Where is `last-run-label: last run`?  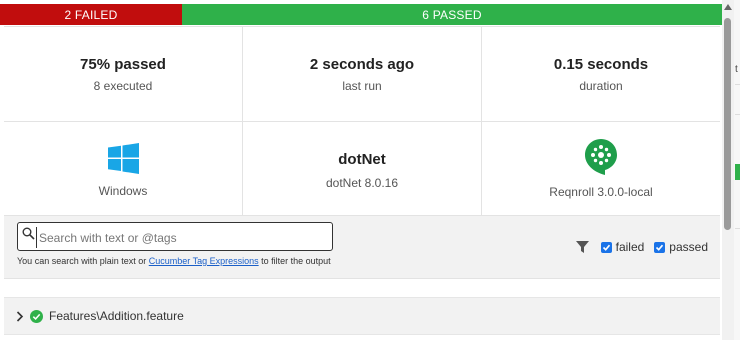 last-run-label: last run is located at coordinates (362, 85).